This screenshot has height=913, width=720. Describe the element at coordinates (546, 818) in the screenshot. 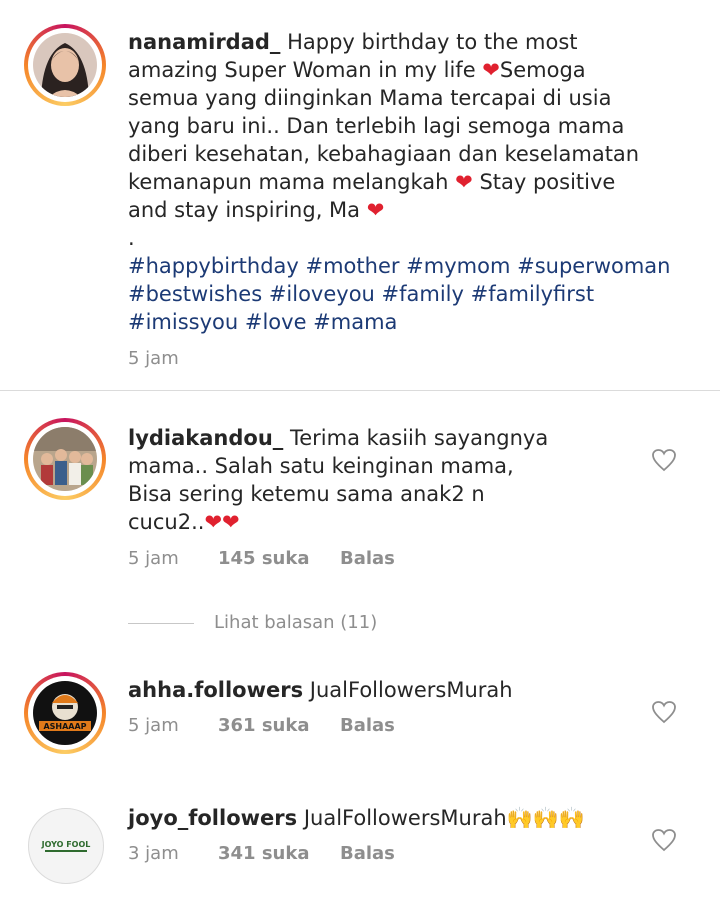

I see `raising-hands-emoji-icon: 🙌🙌🙌` at that location.